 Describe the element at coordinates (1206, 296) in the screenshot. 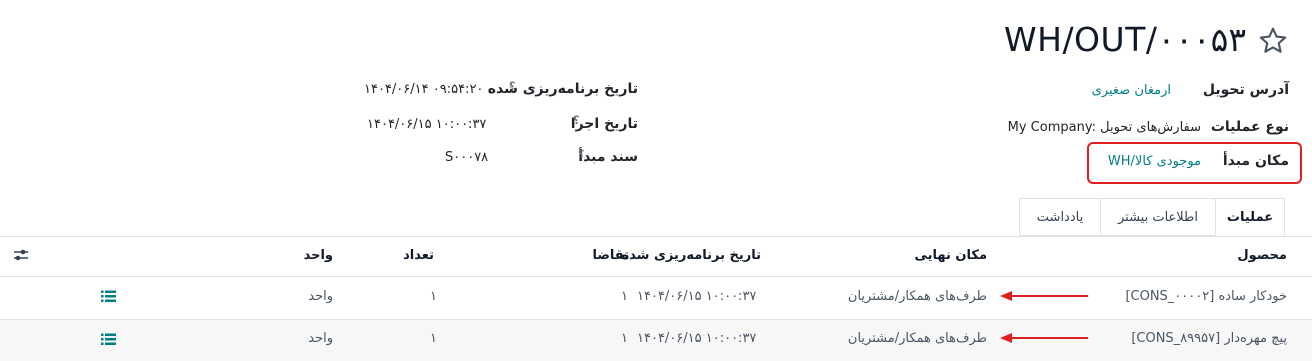

I see `cell-product: [CONS_۰۰۰۰۲] خودکار ساده` at that location.